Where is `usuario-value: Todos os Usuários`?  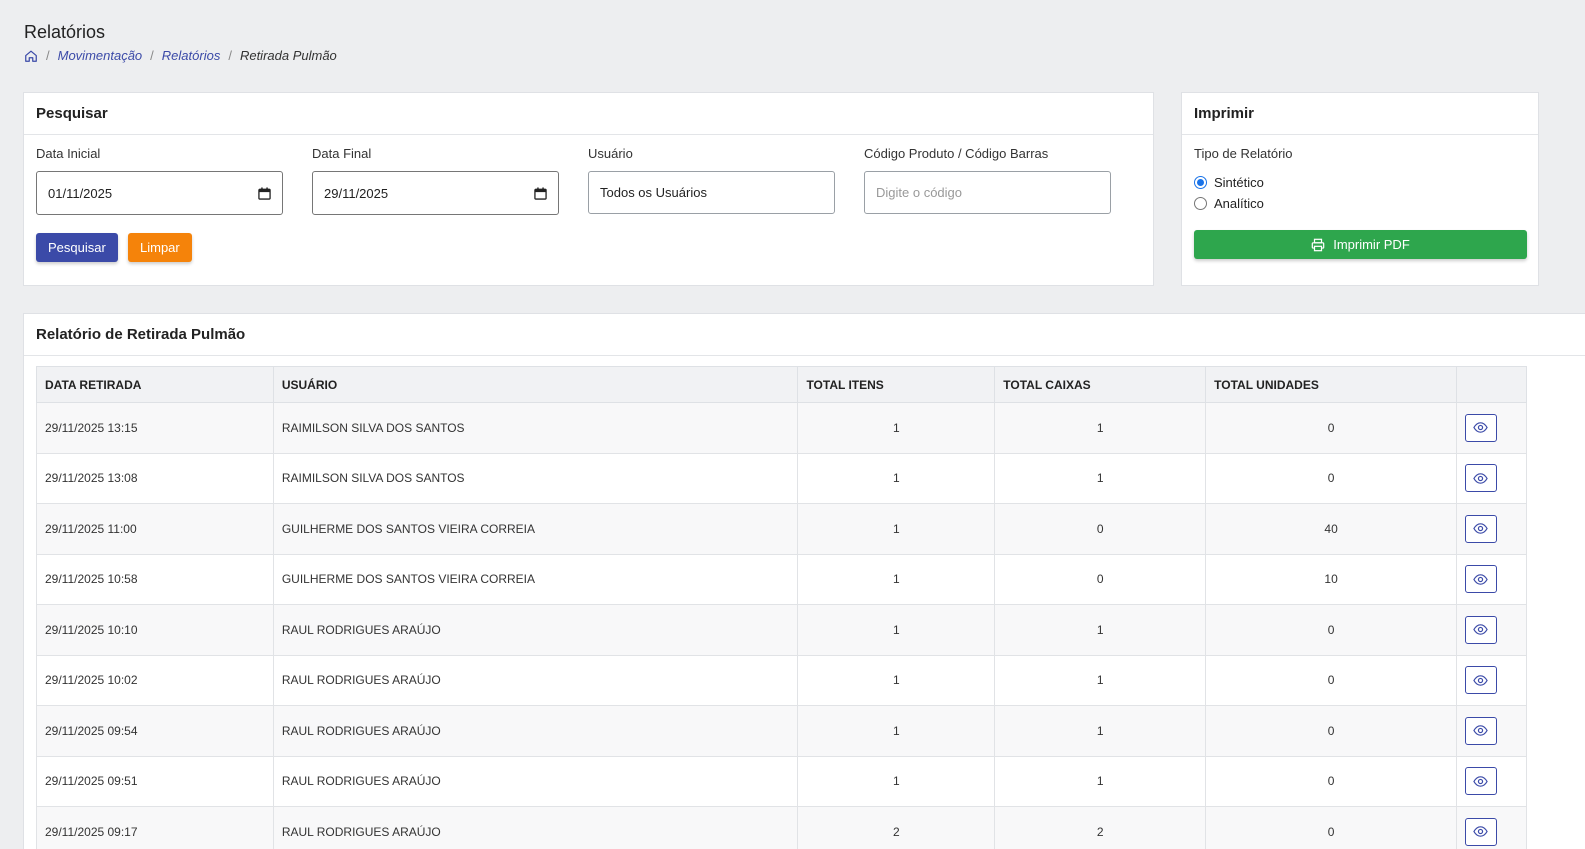
usuario-value: Todos os Usuários is located at coordinates (653, 192).